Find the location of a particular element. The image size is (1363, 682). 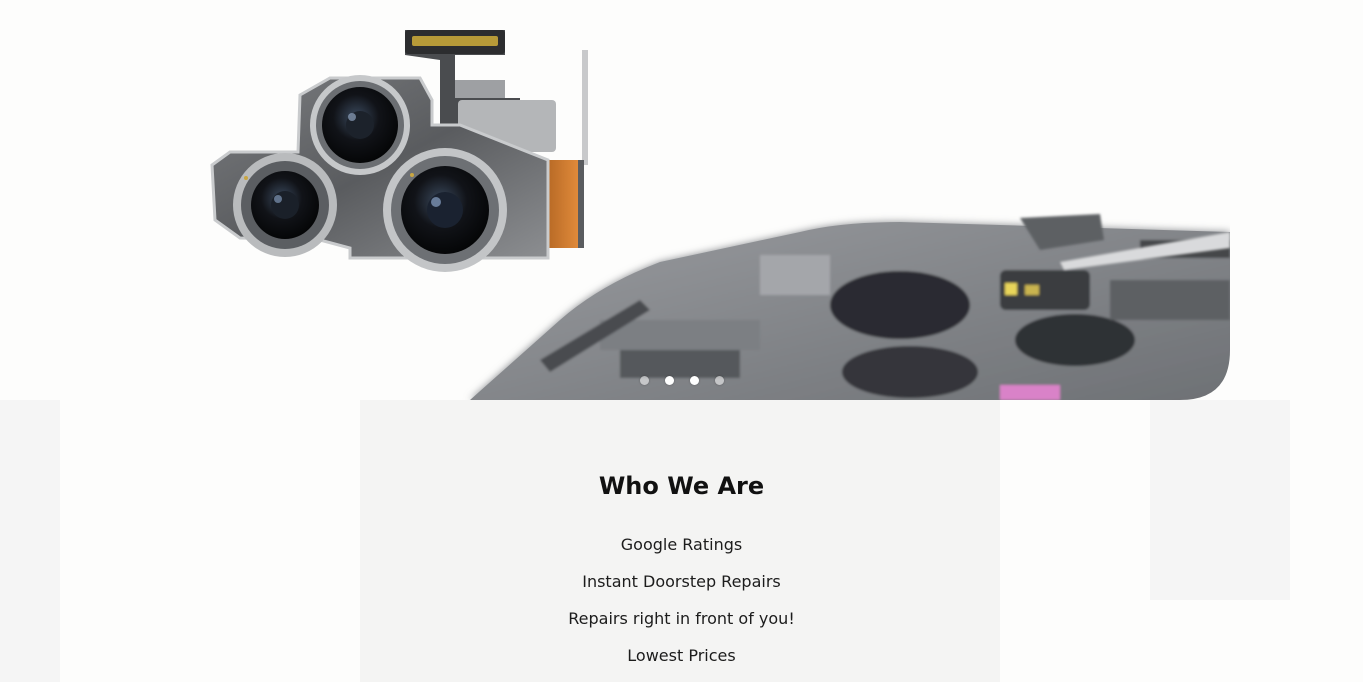

carousel-pagination is located at coordinates (682, 380).